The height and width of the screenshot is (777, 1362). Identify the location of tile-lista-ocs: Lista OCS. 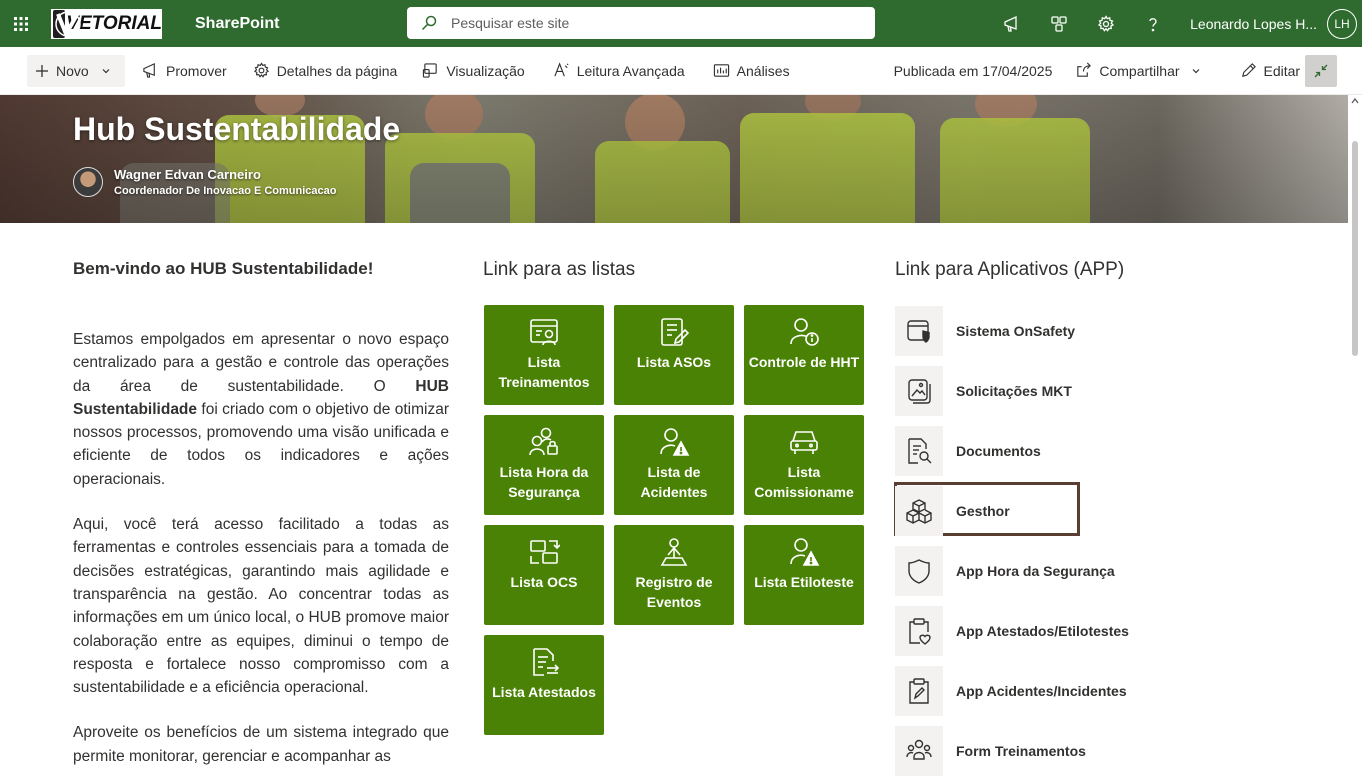
(544, 575).